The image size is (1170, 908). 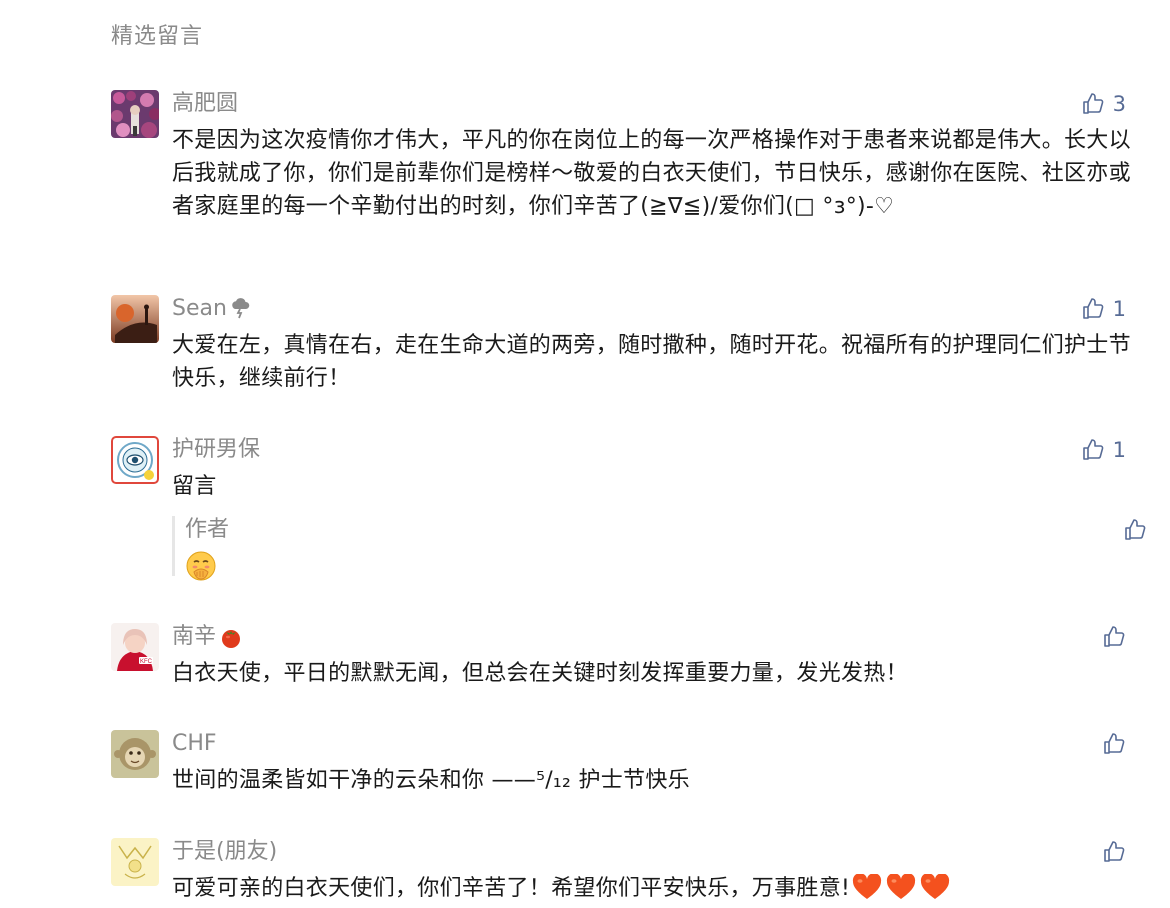 What do you see at coordinates (628, 511) in the screenshot?
I see `comment-item: 护研男保 1 留言 作者` at bounding box center [628, 511].